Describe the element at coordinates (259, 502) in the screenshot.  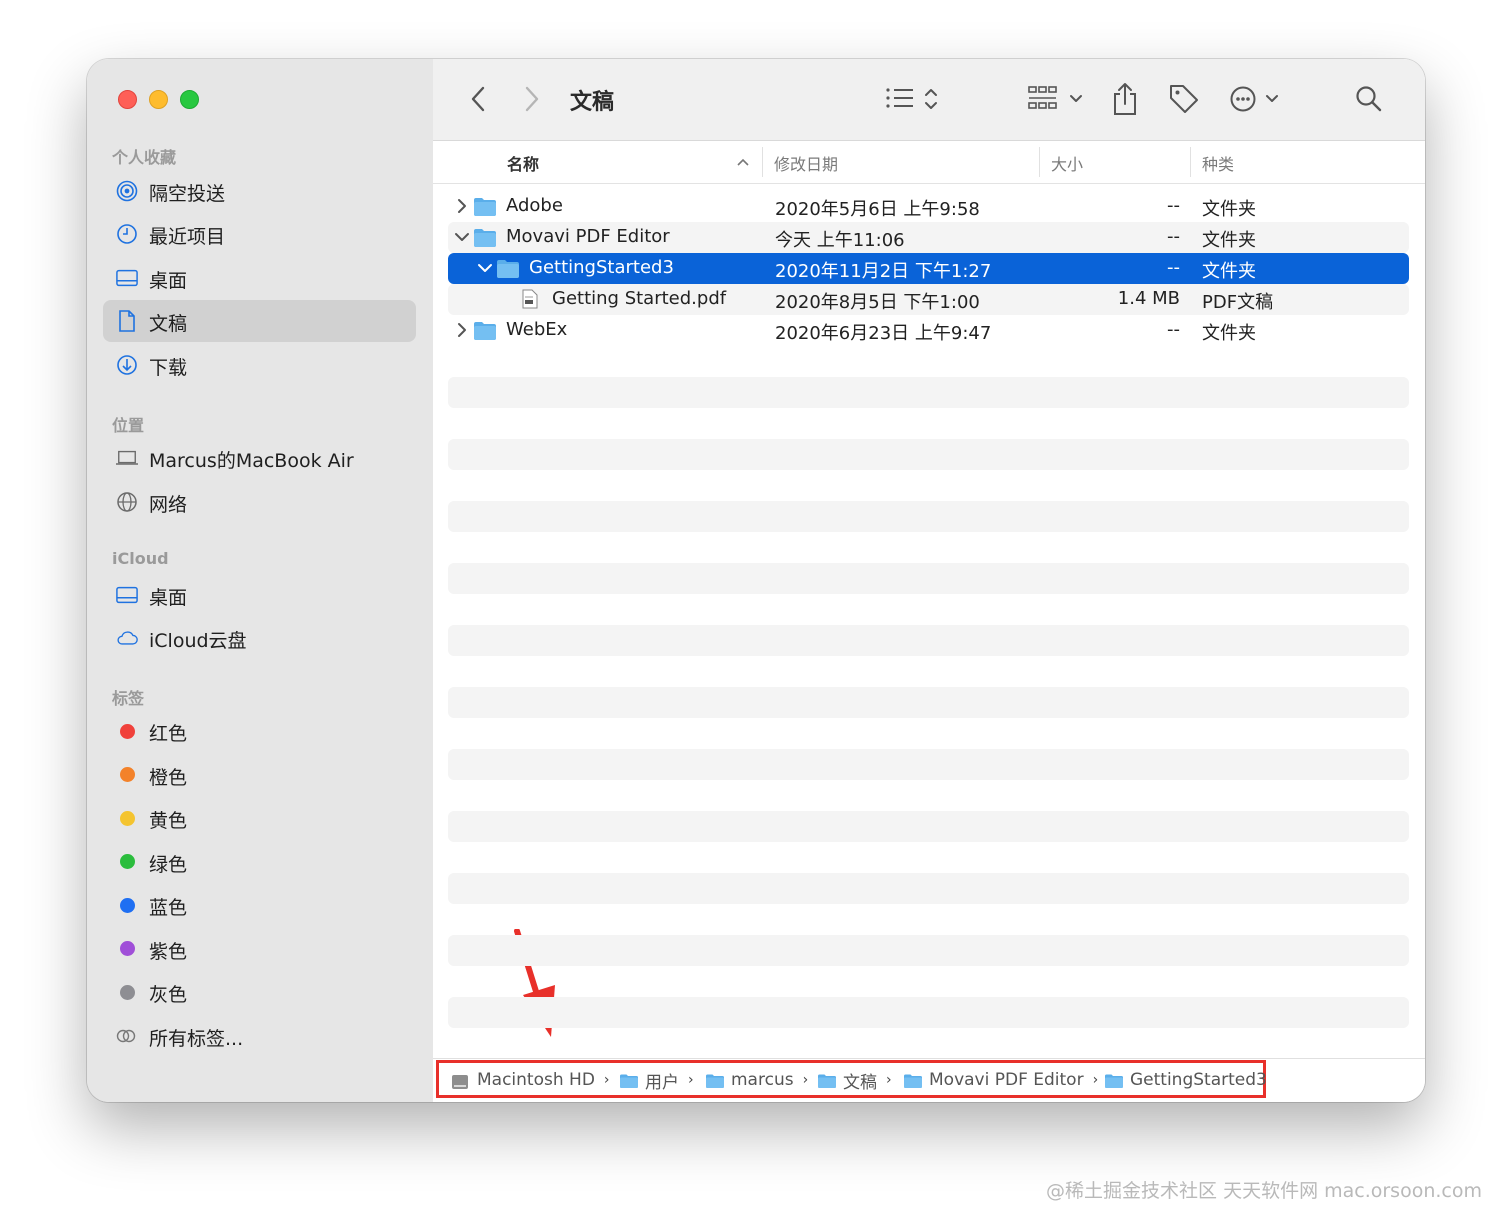
I see `sidebar-item-network: 网络` at that location.